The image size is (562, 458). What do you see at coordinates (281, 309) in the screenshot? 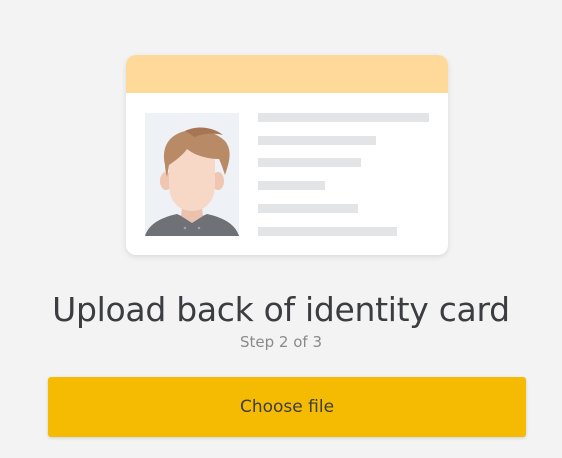
I see `page-title: Upload back of identity card` at bounding box center [281, 309].